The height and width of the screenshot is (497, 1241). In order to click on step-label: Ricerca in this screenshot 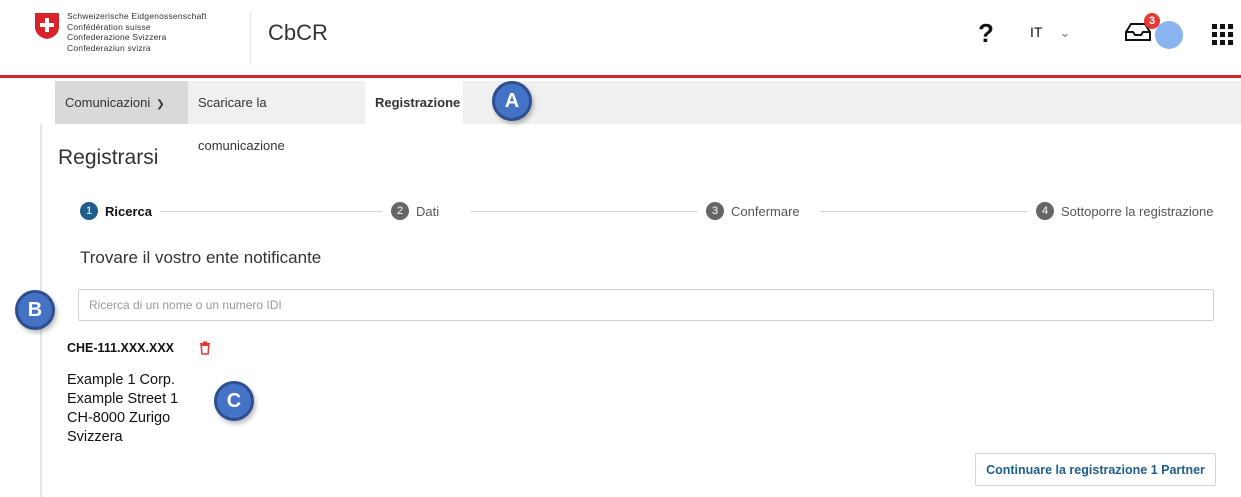, I will do `click(128, 211)`.